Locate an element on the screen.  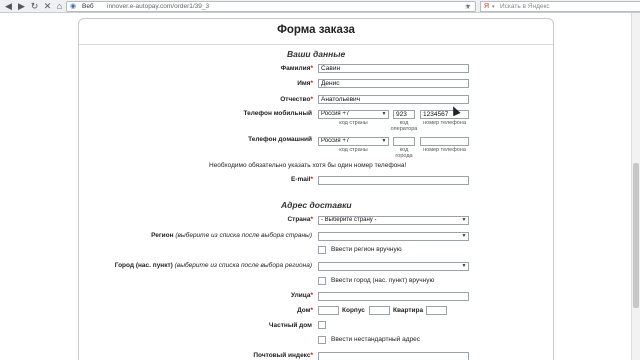
mobile-country-value: Россия +7 is located at coordinates (335, 114).